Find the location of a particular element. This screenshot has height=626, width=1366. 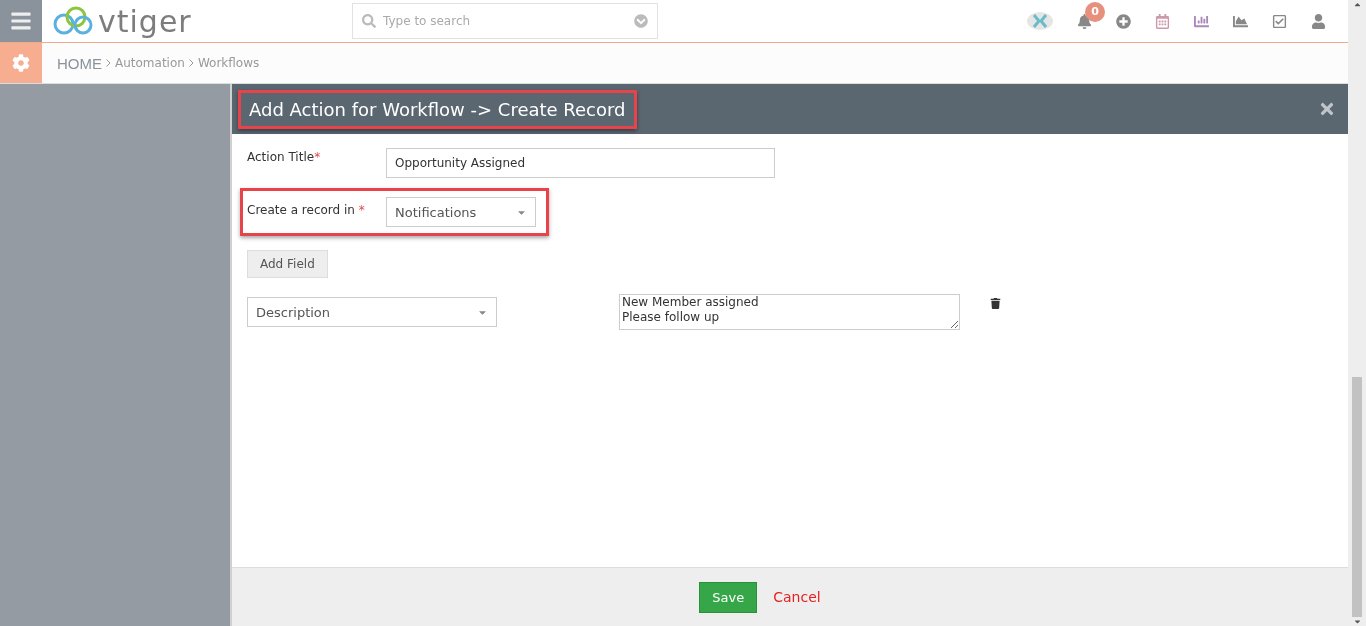

search-icon is located at coordinates (369, 21).